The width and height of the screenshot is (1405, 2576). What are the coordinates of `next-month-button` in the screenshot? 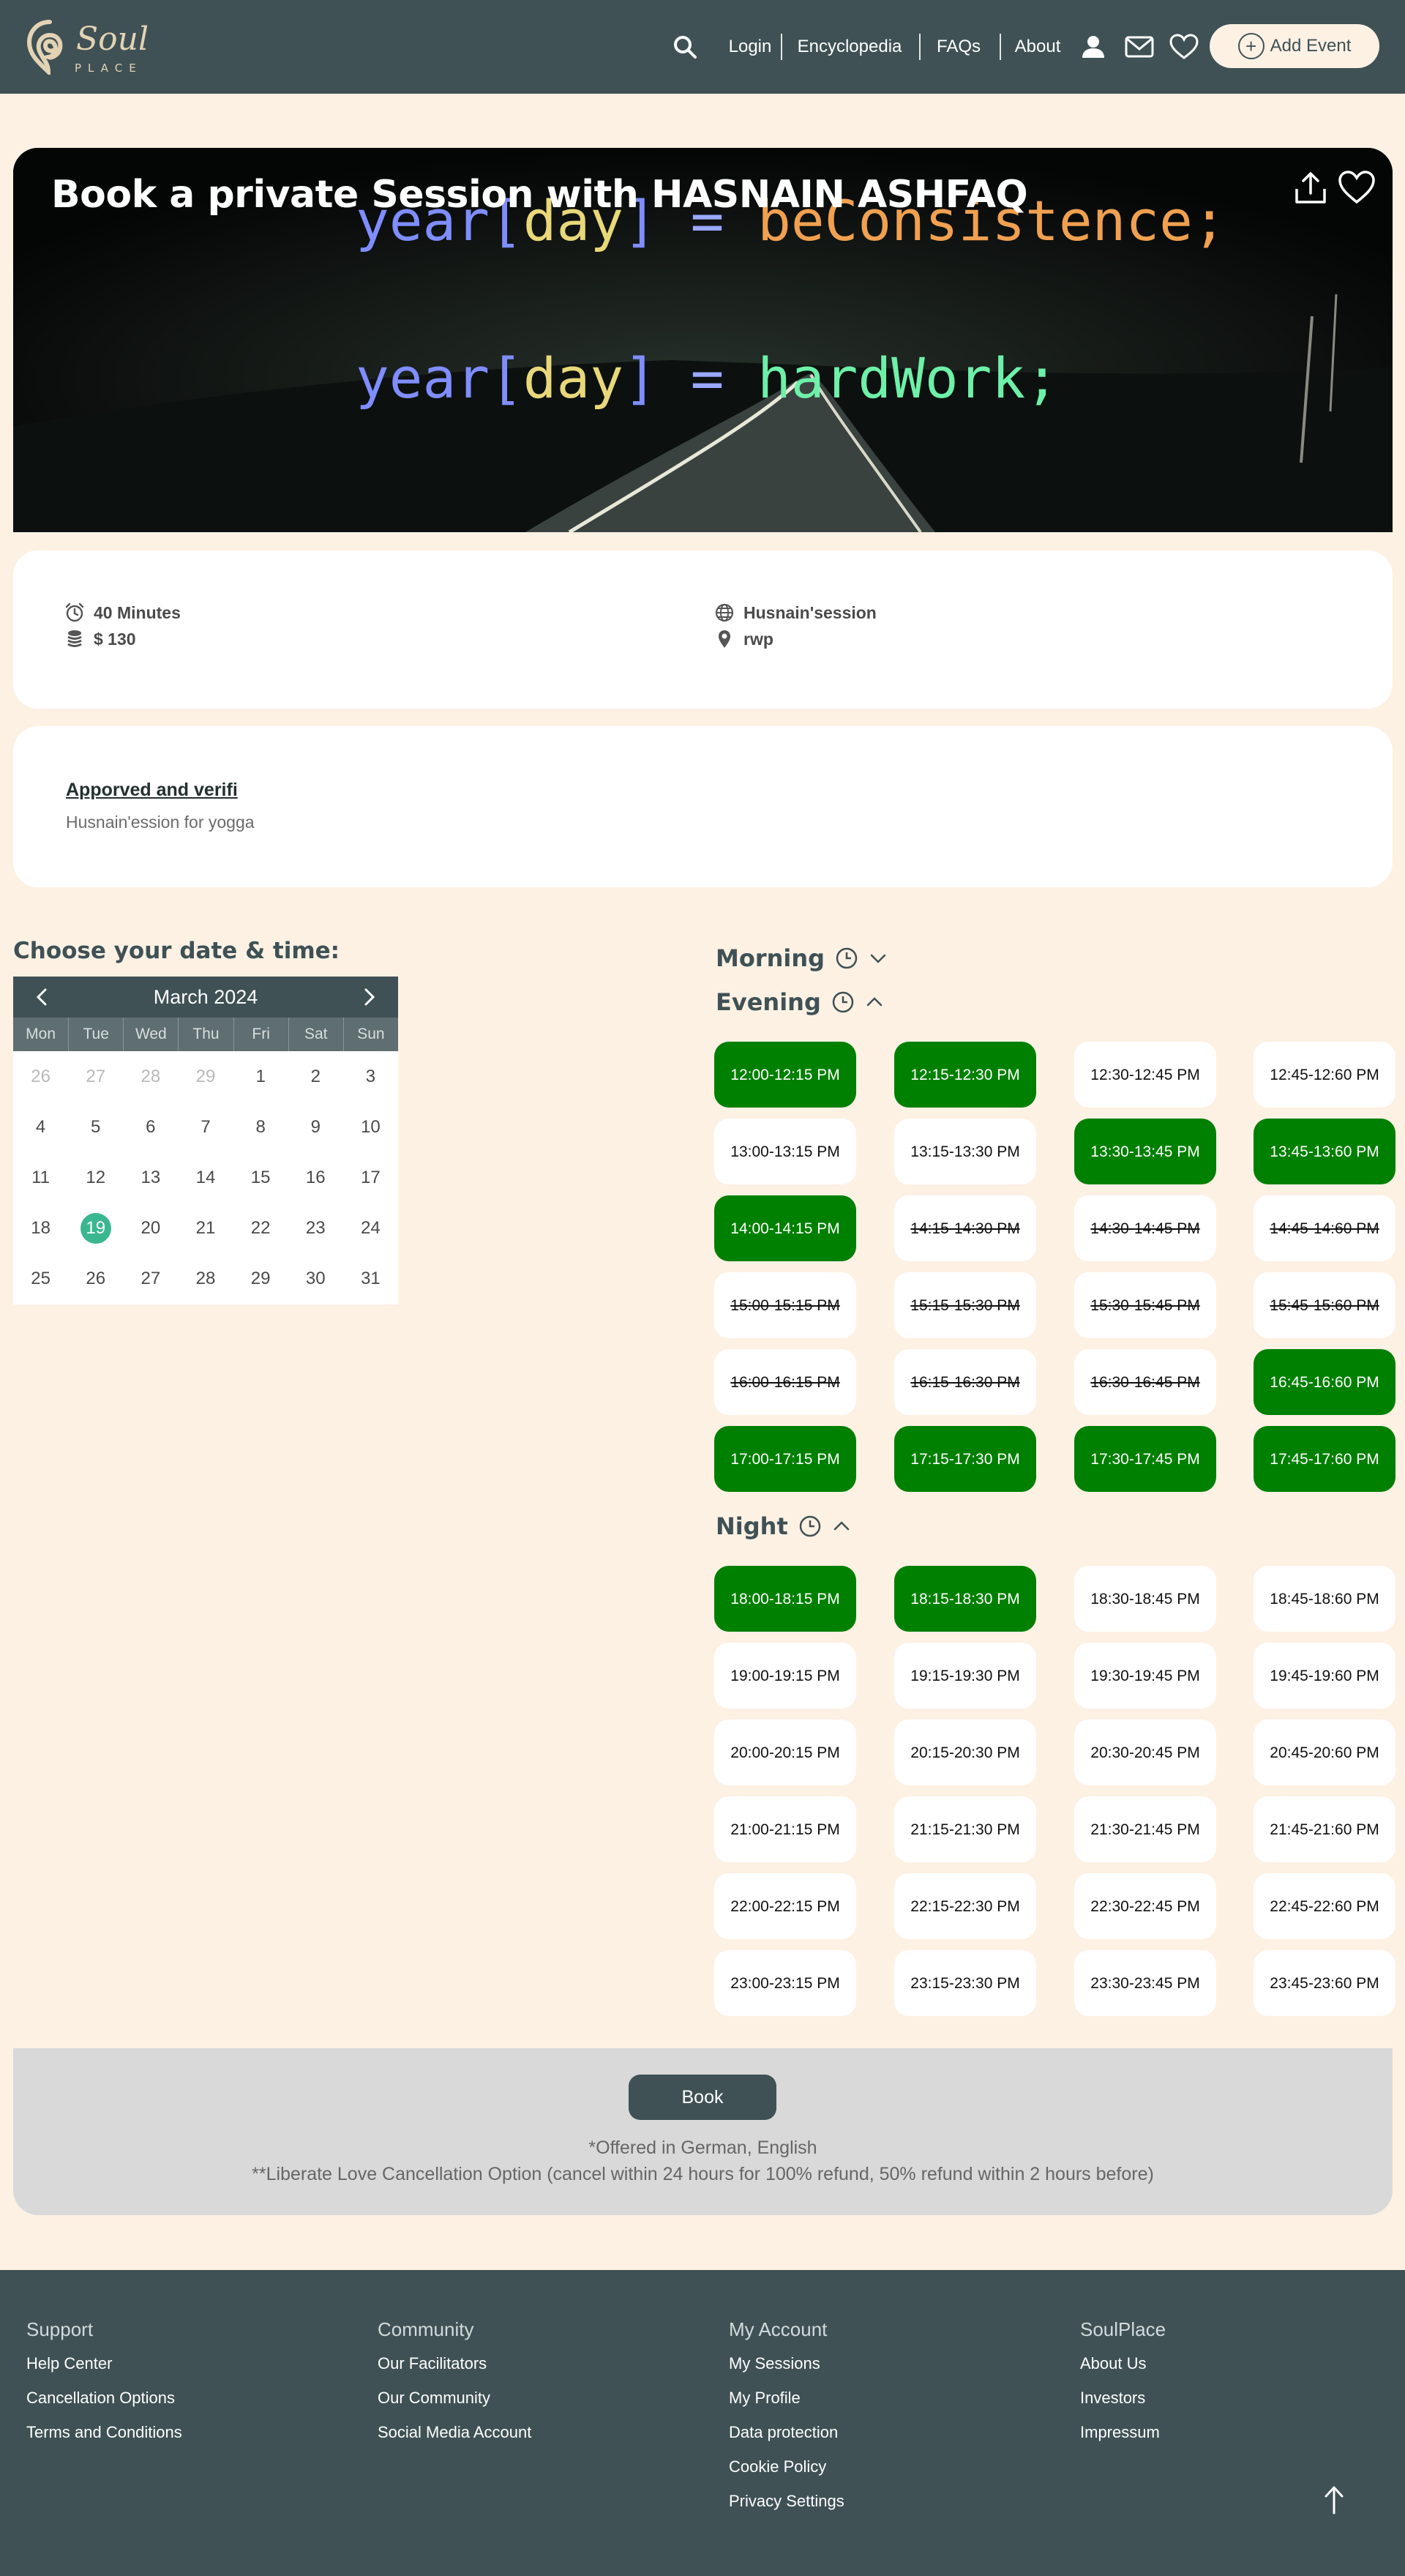 It's located at (369, 997).